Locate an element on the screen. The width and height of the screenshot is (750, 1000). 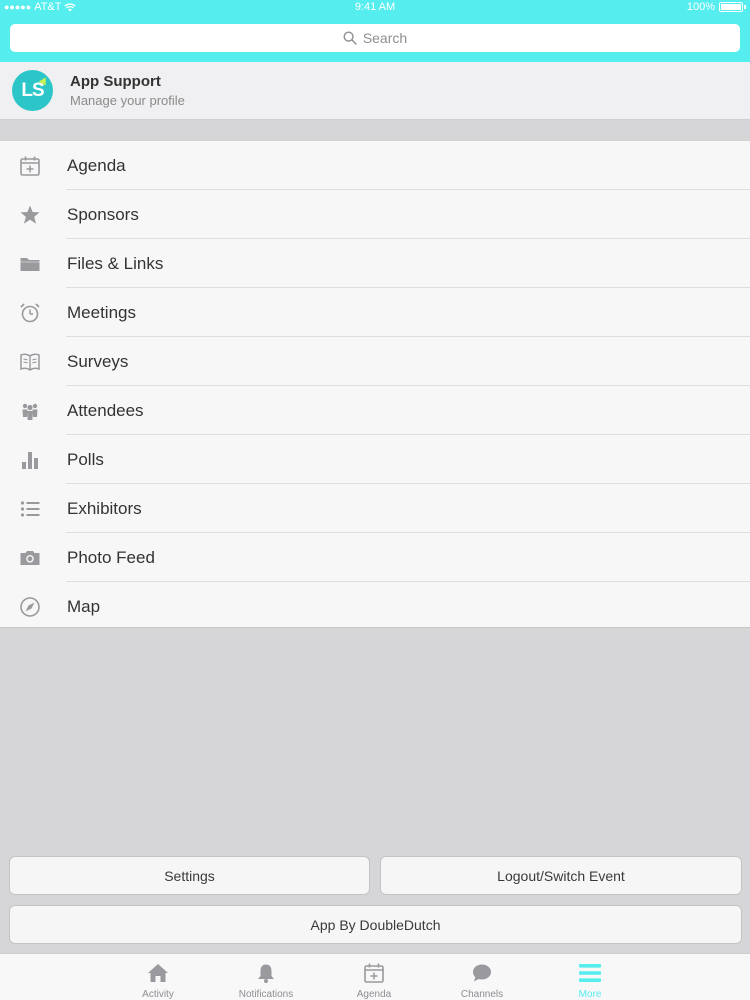
menu-item-label: Files & Links is located at coordinates (115, 263).